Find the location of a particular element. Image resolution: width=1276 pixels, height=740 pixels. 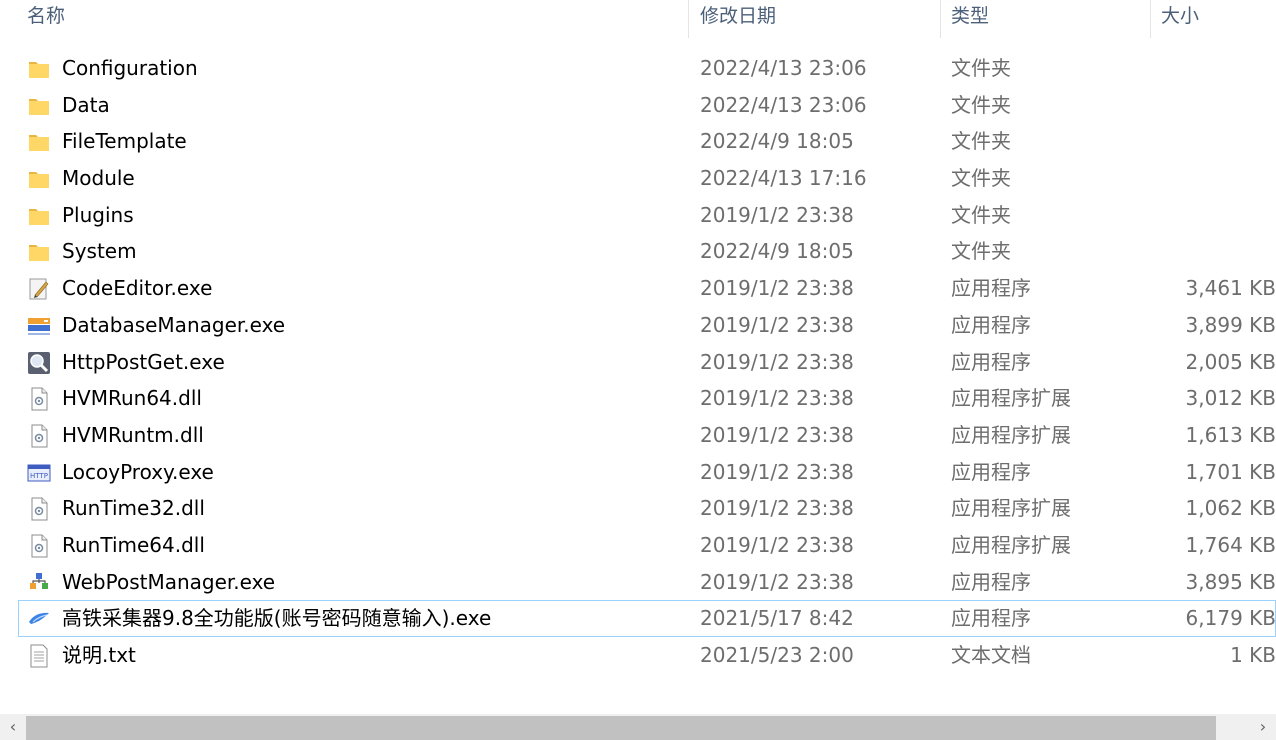

column-header-name: 名称 is located at coordinates (46, 19).